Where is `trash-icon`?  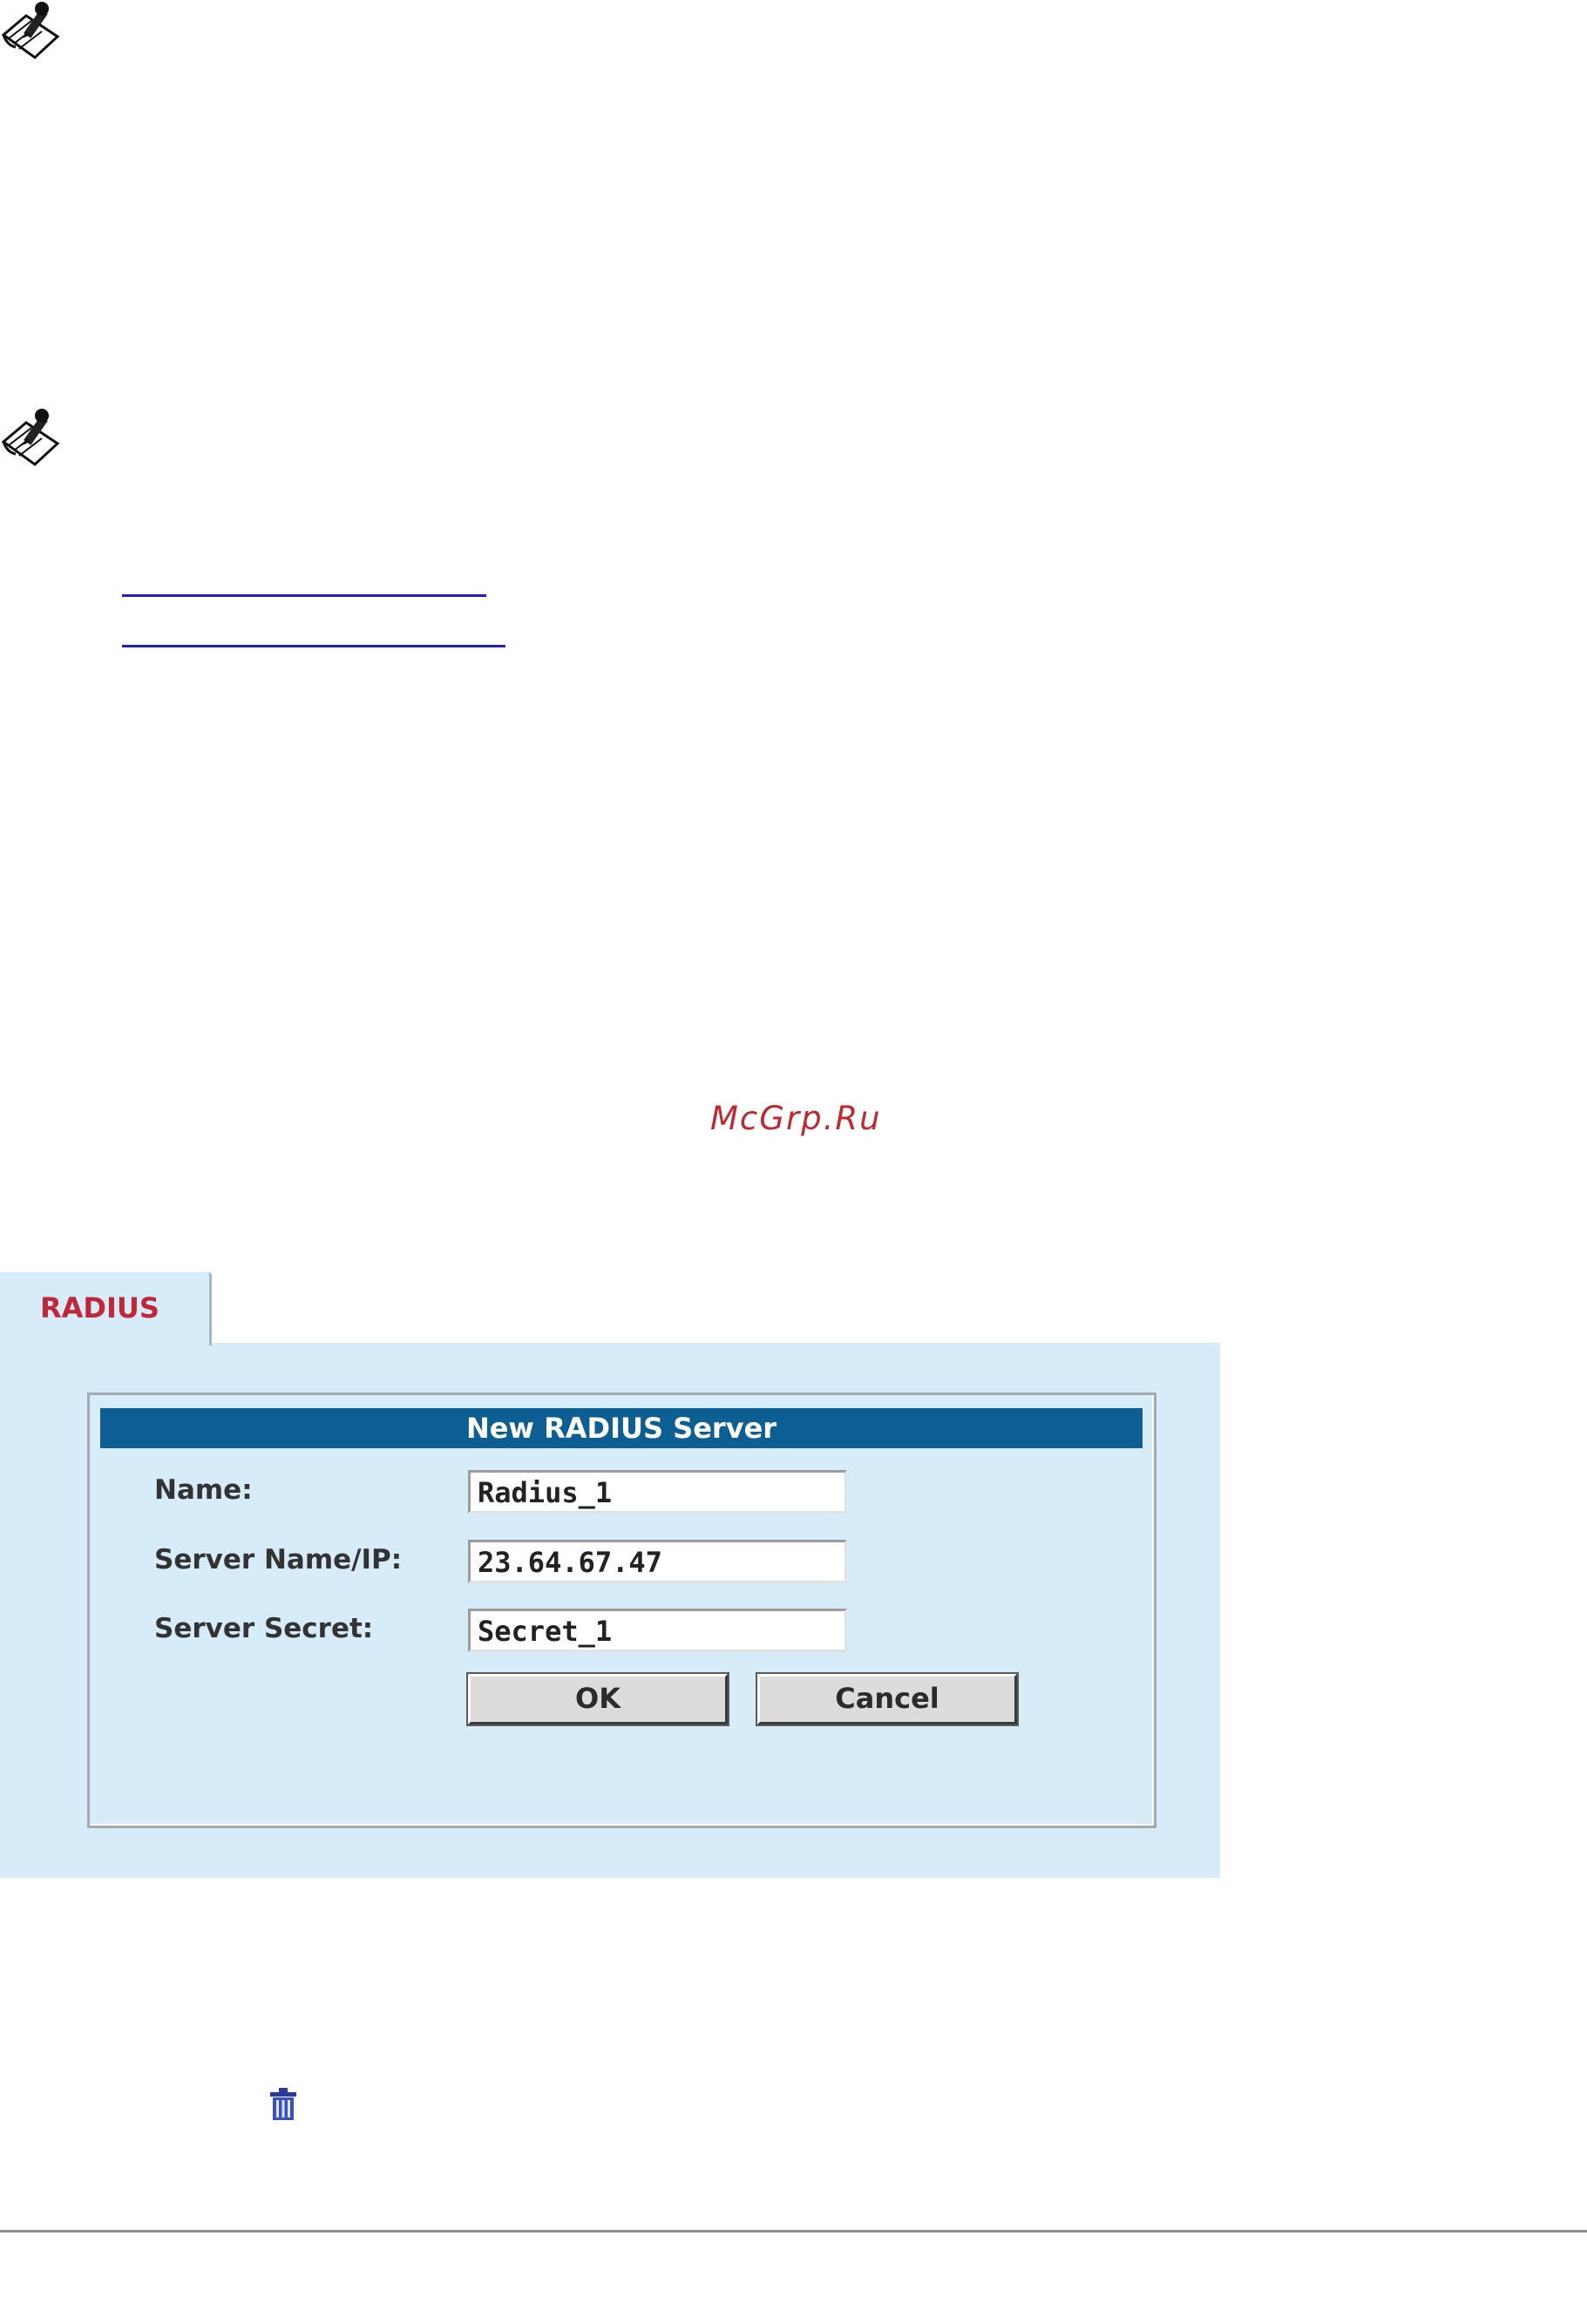
trash-icon is located at coordinates (283, 2104).